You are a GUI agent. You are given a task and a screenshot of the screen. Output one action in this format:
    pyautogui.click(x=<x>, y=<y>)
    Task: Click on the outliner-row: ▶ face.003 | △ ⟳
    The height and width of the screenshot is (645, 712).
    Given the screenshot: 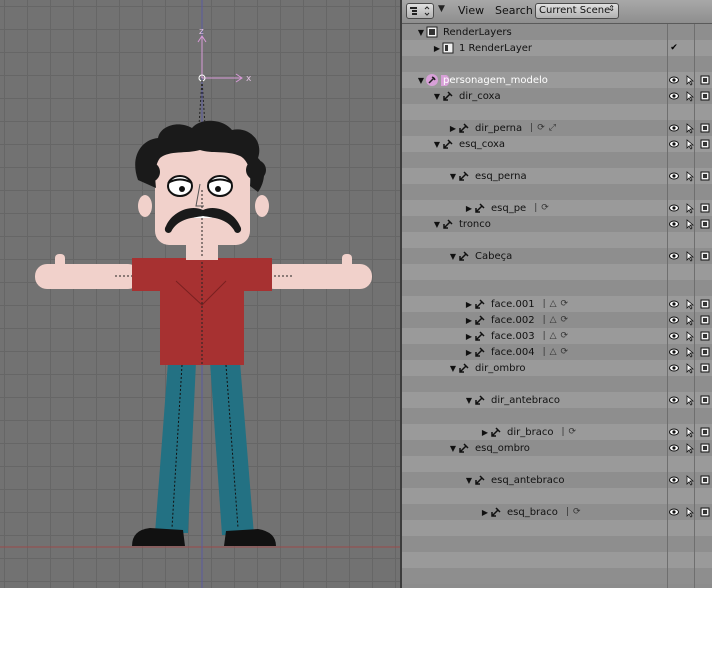 What is the action you would take?
    pyautogui.click(x=557, y=336)
    